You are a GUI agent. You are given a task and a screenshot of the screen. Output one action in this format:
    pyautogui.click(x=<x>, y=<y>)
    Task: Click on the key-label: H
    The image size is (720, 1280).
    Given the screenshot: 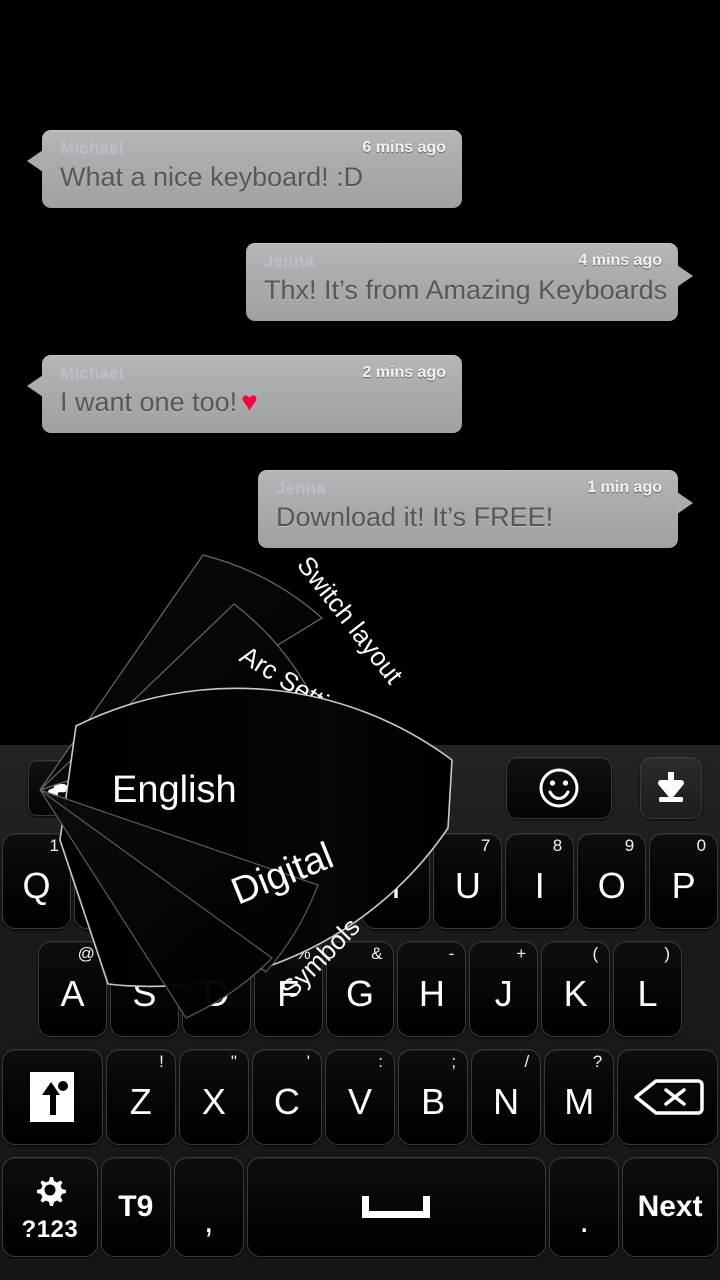 What is the action you would take?
    pyautogui.click(x=431, y=993)
    